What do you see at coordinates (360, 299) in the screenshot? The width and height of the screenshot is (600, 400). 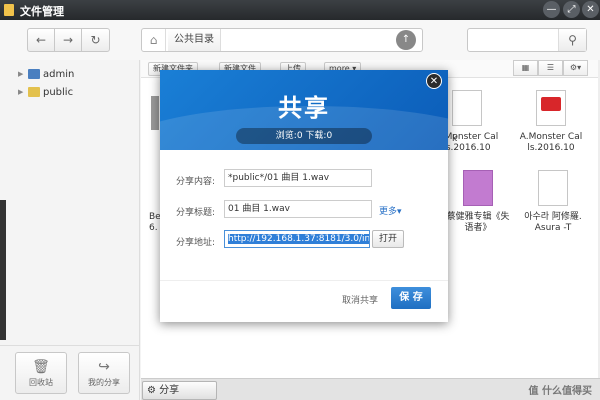 I see `cancel-share-button: 取消共享` at bounding box center [360, 299].